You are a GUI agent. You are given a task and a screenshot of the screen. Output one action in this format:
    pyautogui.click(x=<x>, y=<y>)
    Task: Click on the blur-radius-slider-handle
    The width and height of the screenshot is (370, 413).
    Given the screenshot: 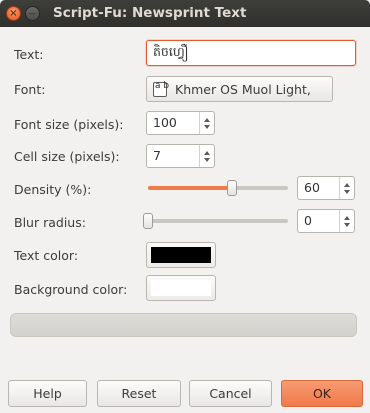 What is the action you would take?
    pyautogui.click(x=148, y=221)
    